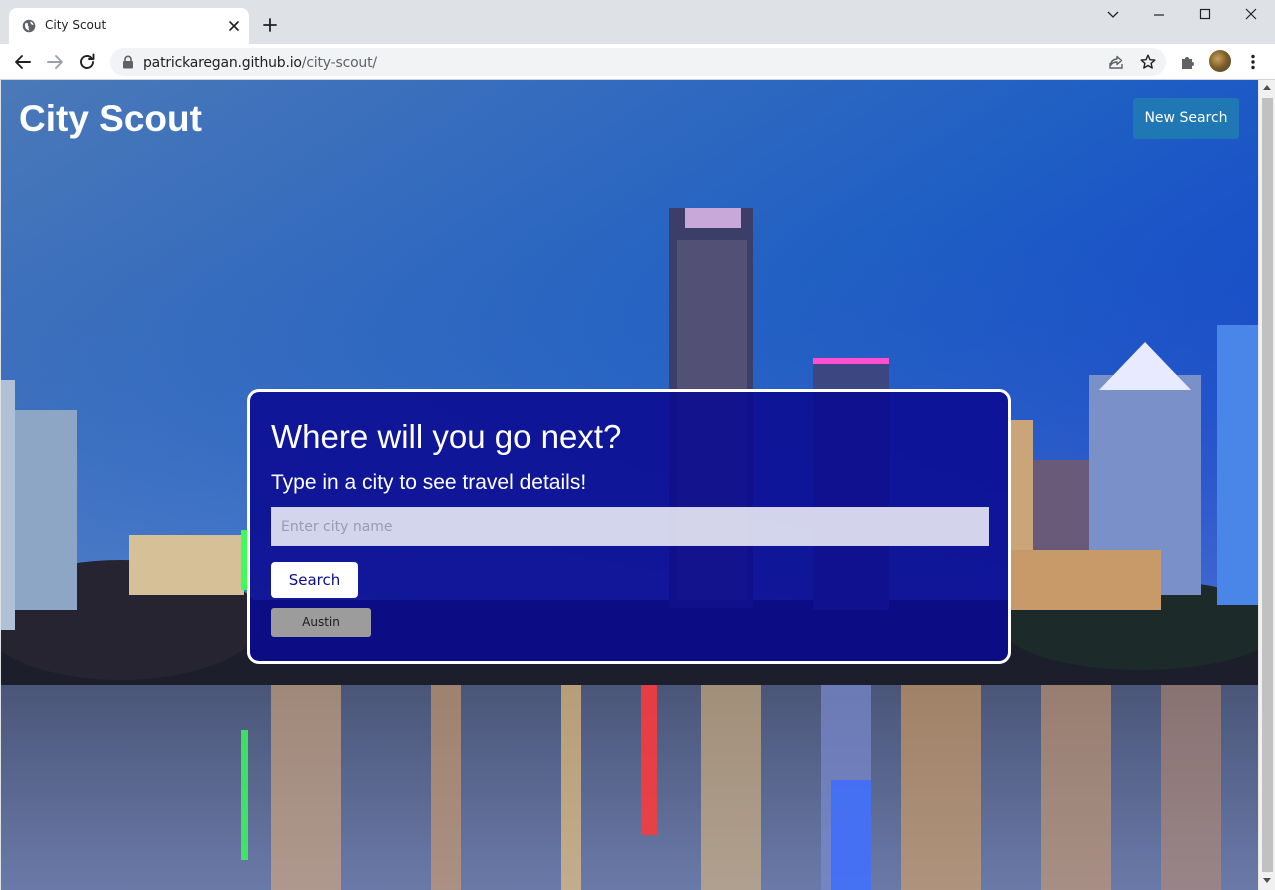  I want to click on reload-icon, so click(87, 62).